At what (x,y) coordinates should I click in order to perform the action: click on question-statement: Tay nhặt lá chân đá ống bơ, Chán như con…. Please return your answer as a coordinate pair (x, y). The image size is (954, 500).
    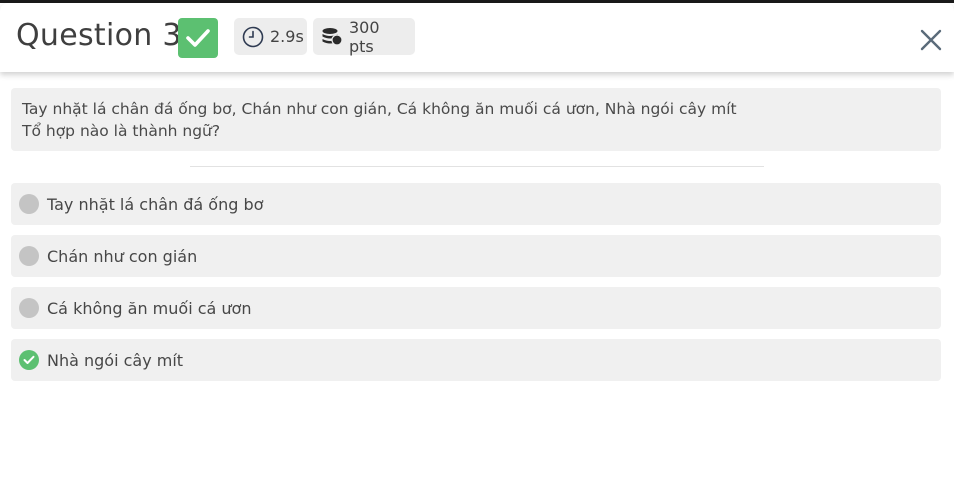
    Looking at the image, I should click on (379, 109).